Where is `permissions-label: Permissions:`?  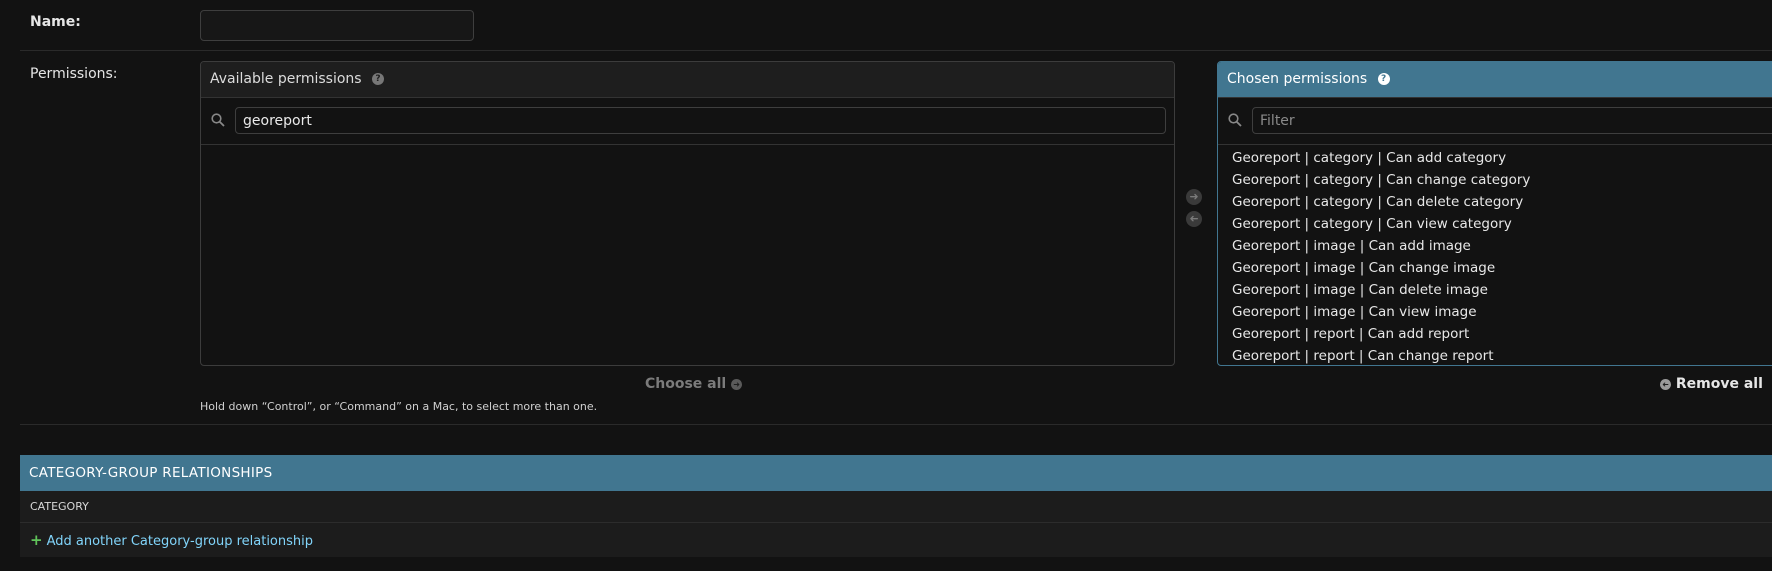 permissions-label: Permissions: is located at coordinates (74, 74).